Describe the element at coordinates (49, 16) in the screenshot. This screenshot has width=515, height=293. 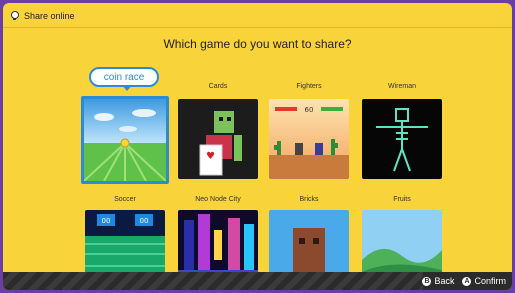
I see `header-title: Share online` at that location.